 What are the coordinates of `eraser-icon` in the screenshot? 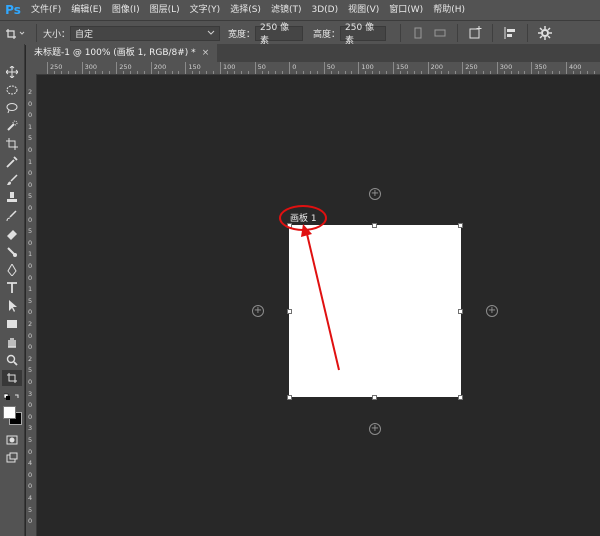 It's located at (12, 235).